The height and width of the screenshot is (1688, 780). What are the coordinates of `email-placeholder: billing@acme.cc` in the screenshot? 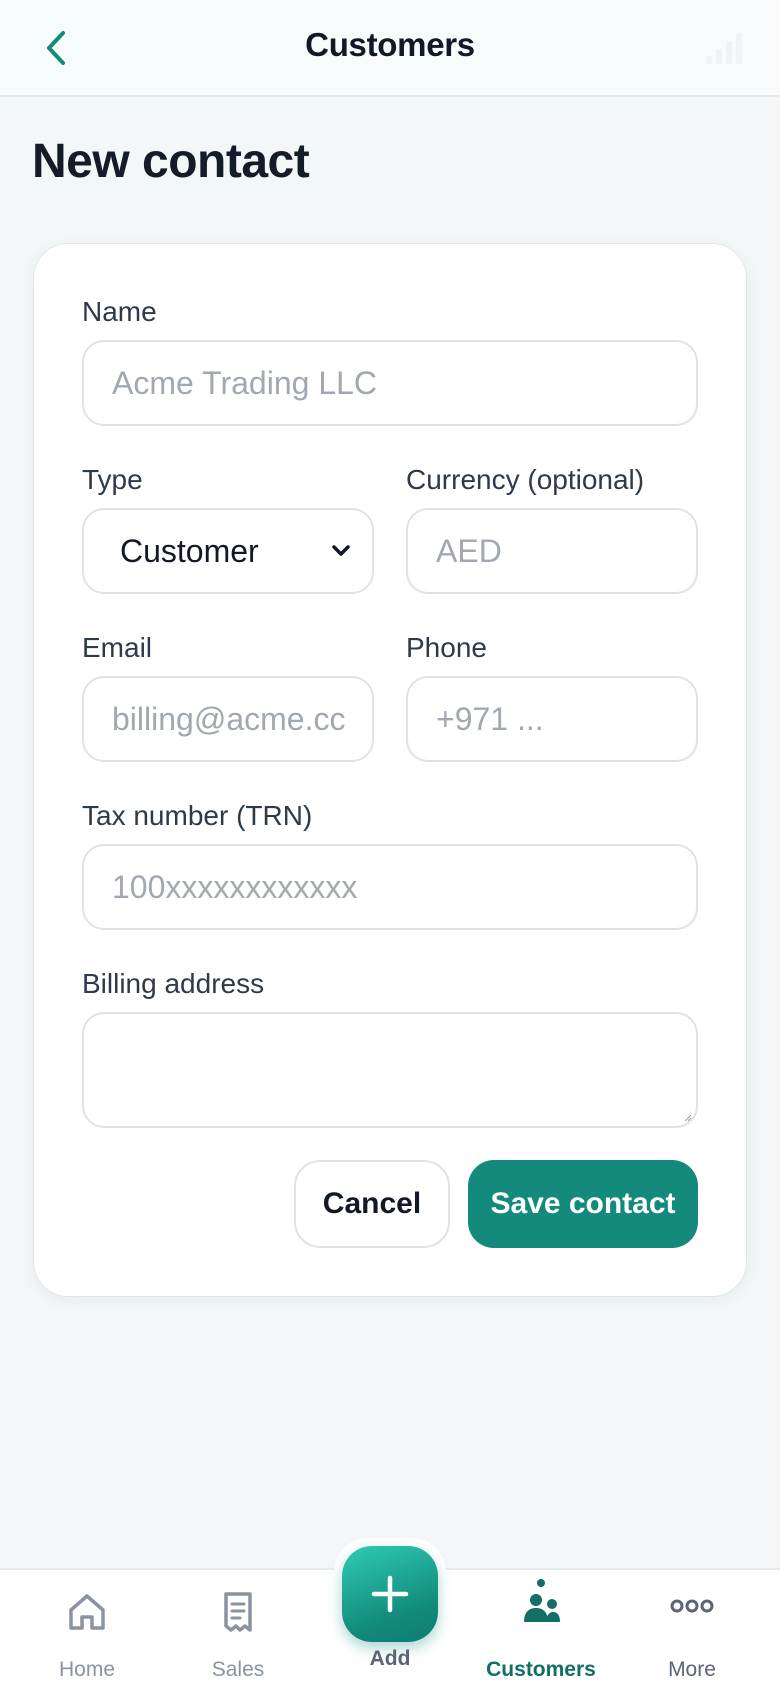 It's located at (229, 718).